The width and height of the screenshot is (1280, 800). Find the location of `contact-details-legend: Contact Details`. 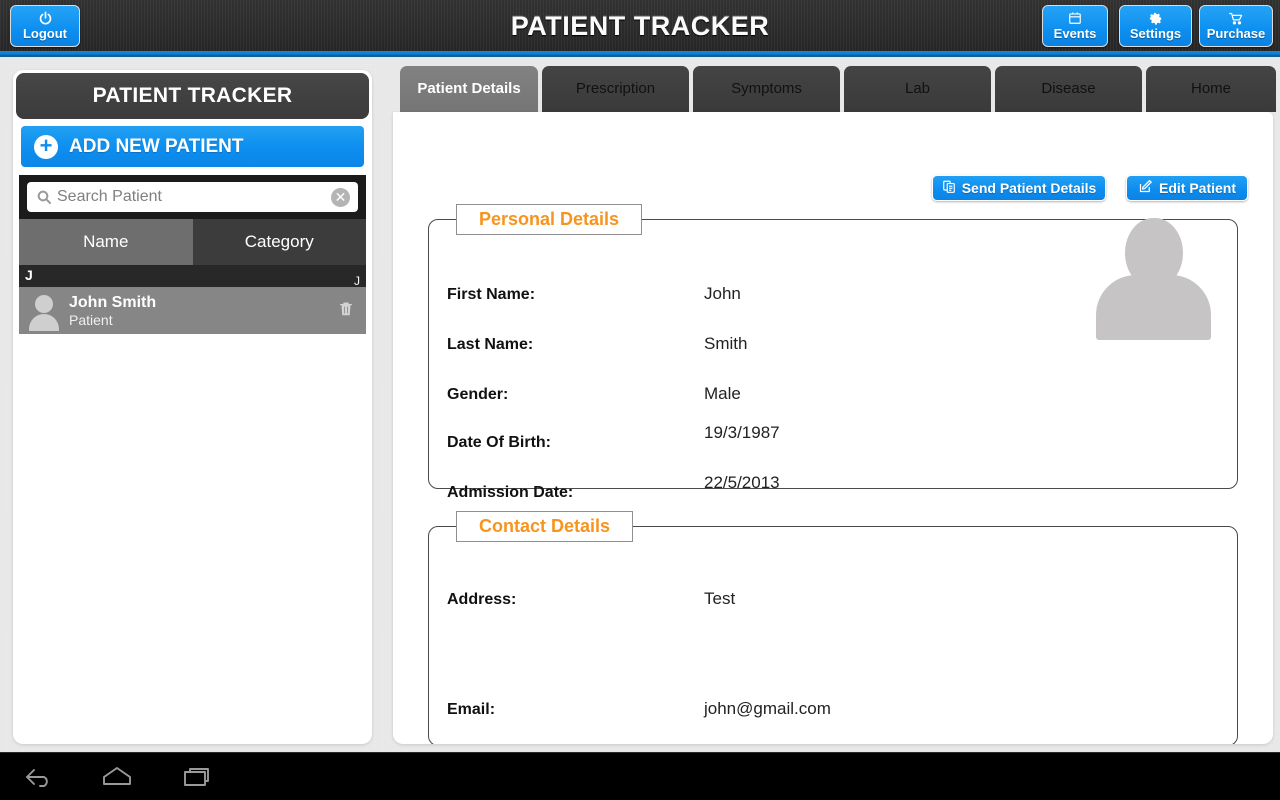

contact-details-legend: Contact Details is located at coordinates (545, 526).